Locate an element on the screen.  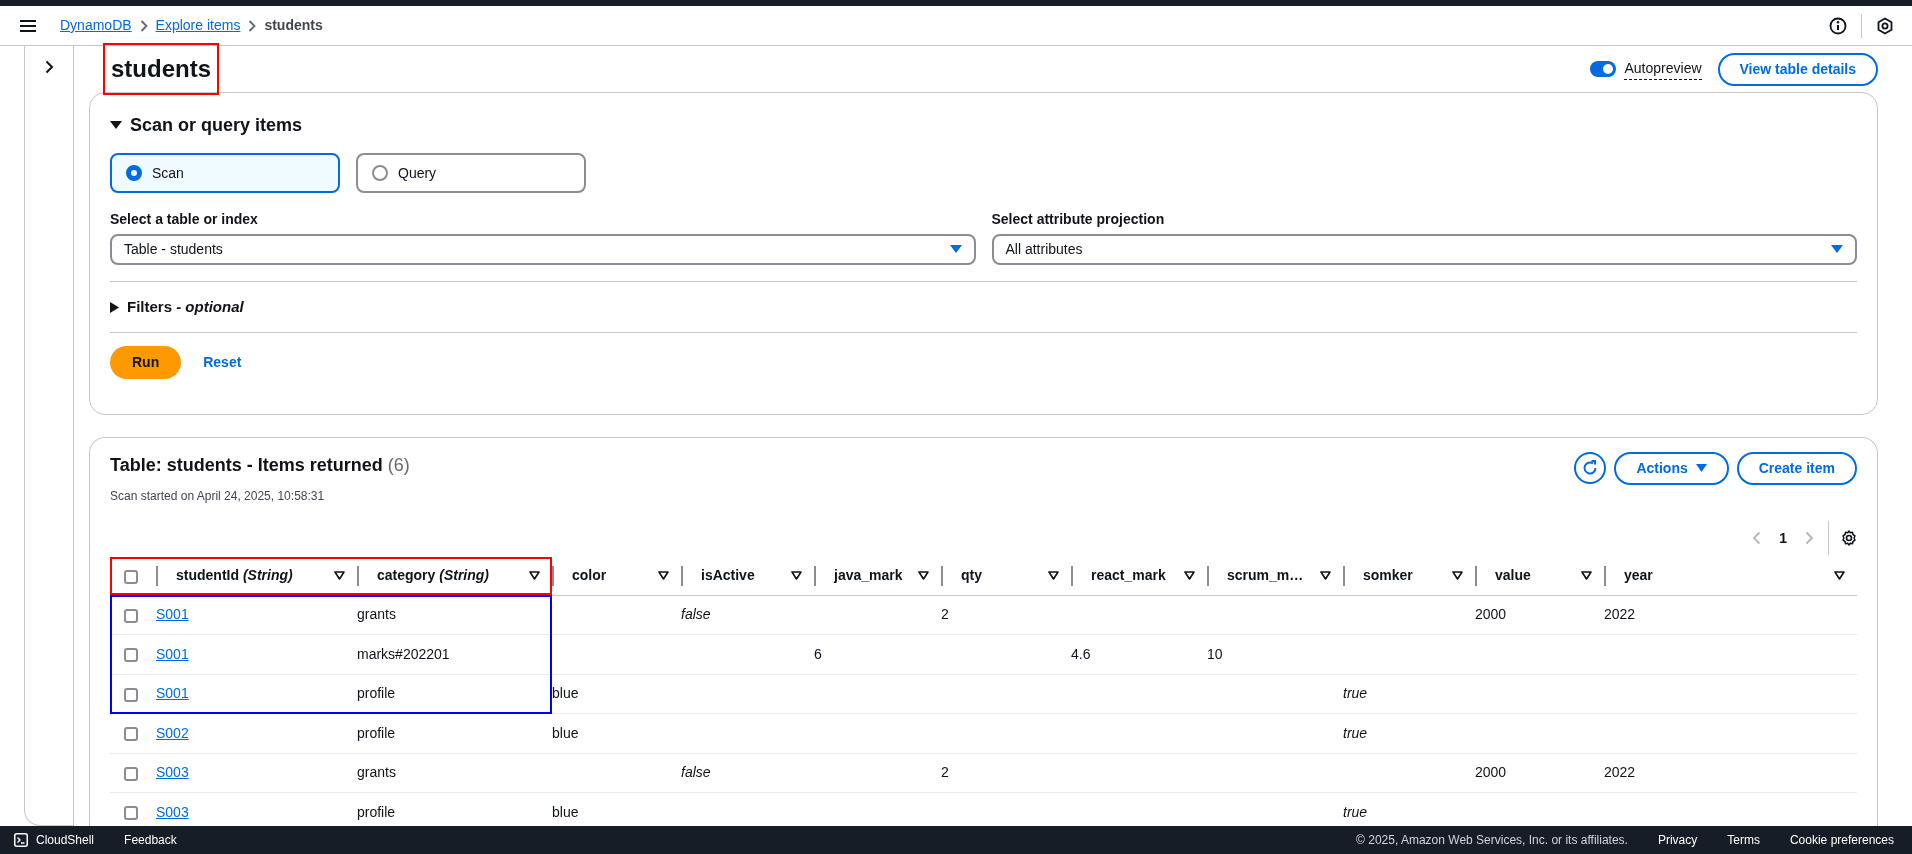
table-select: Table - students is located at coordinates (543, 249).